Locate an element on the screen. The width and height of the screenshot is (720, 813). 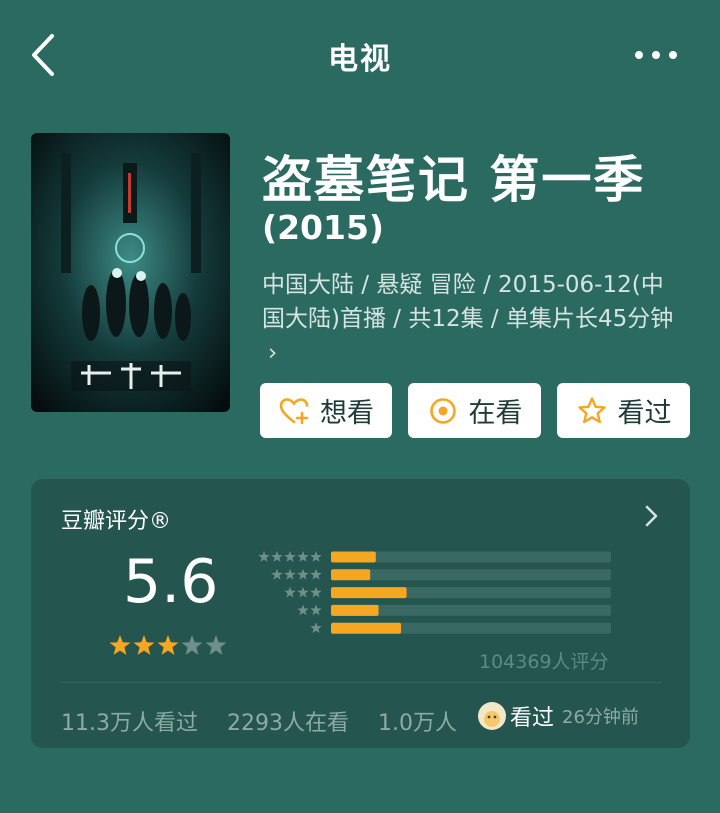
more-button is located at coordinates (658, 55).